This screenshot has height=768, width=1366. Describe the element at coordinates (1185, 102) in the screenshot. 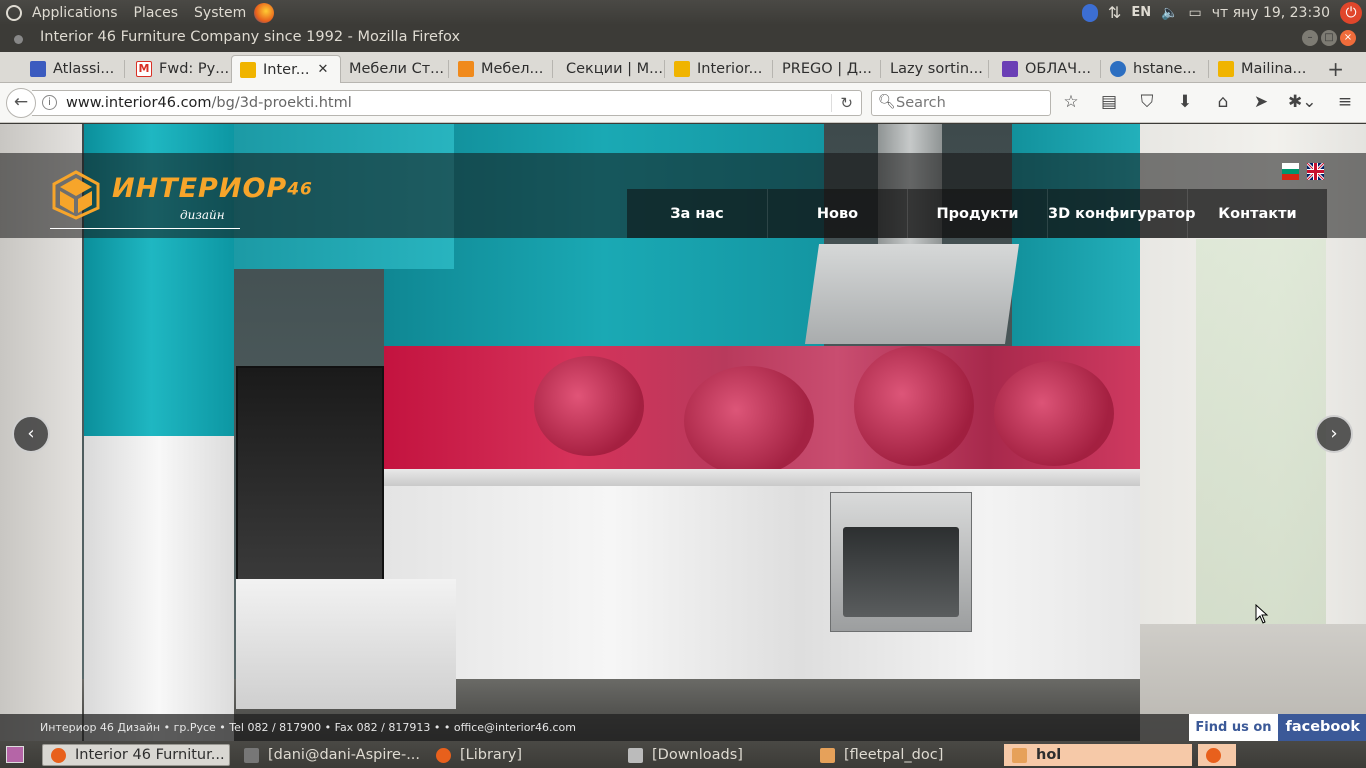

I see `download-icon: ⬇` at that location.